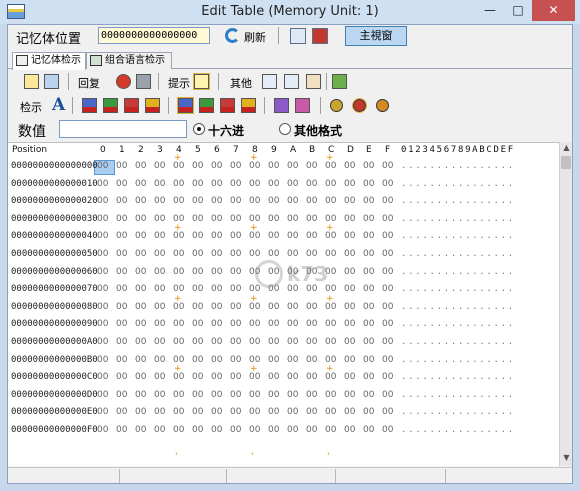 Image resolution: width=580 pixels, height=491 pixels. Describe the element at coordinates (359, 105) in the screenshot. I see `red-dot-icon` at that location.